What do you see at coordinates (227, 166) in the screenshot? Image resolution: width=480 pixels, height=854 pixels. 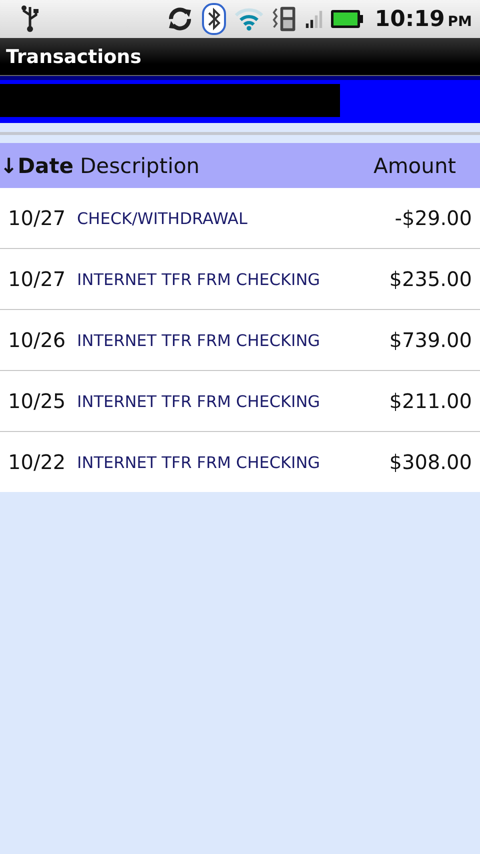 I see `column-header: Description` at bounding box center [227, 166].